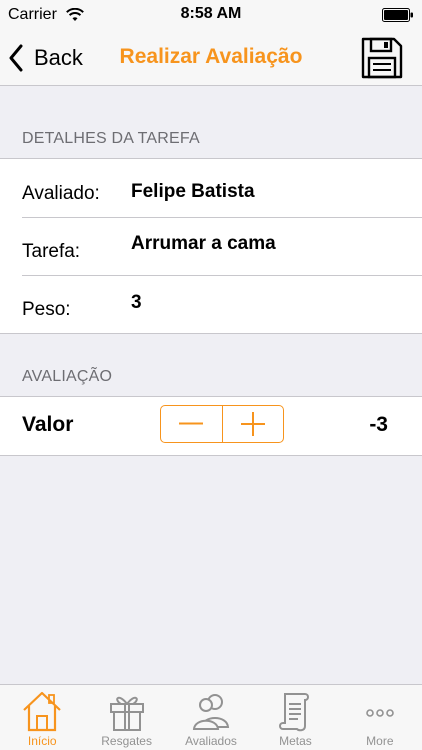 This screenshot has height=750, width=422. I want to click on tab-more: More, so click(380, 717).